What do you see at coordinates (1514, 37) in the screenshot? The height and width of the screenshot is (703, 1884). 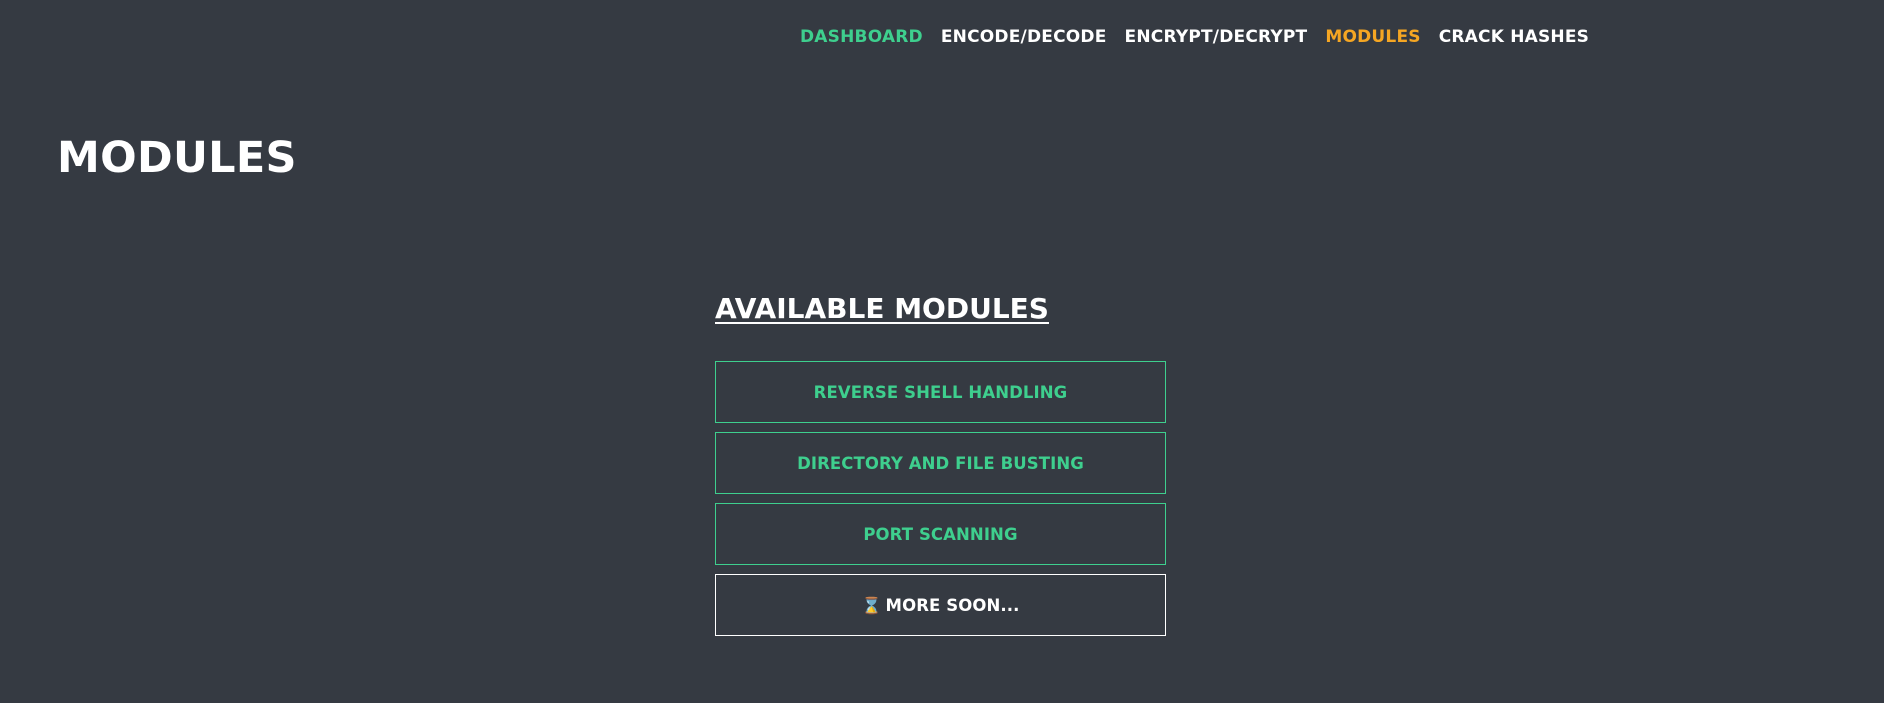 I see `nav-crack-hashes: CRACK HASHES` at bounding box center [1514, 37].